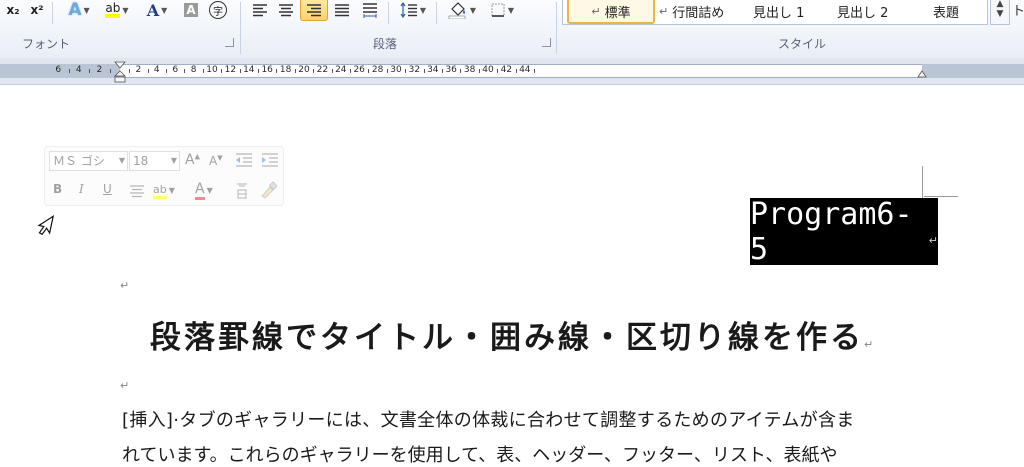 Image resolution: width=1024 pixels, height=467 pixels. Describe the element at coordinates (242, 191) in the screenshot. I see `phonetic-guide-icon` at that location.